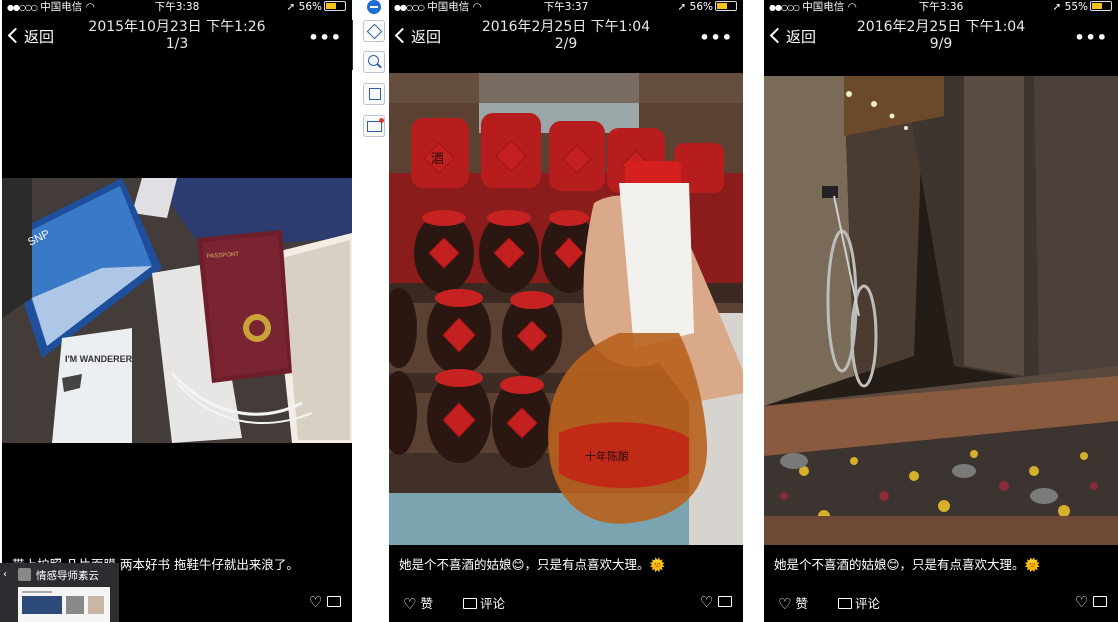 The width and height of the screenshot is (1118, 622). What do you see at coordinates (374, 94) in the screenshot?
I see `crop-icon` at bounding box center [374, 94].